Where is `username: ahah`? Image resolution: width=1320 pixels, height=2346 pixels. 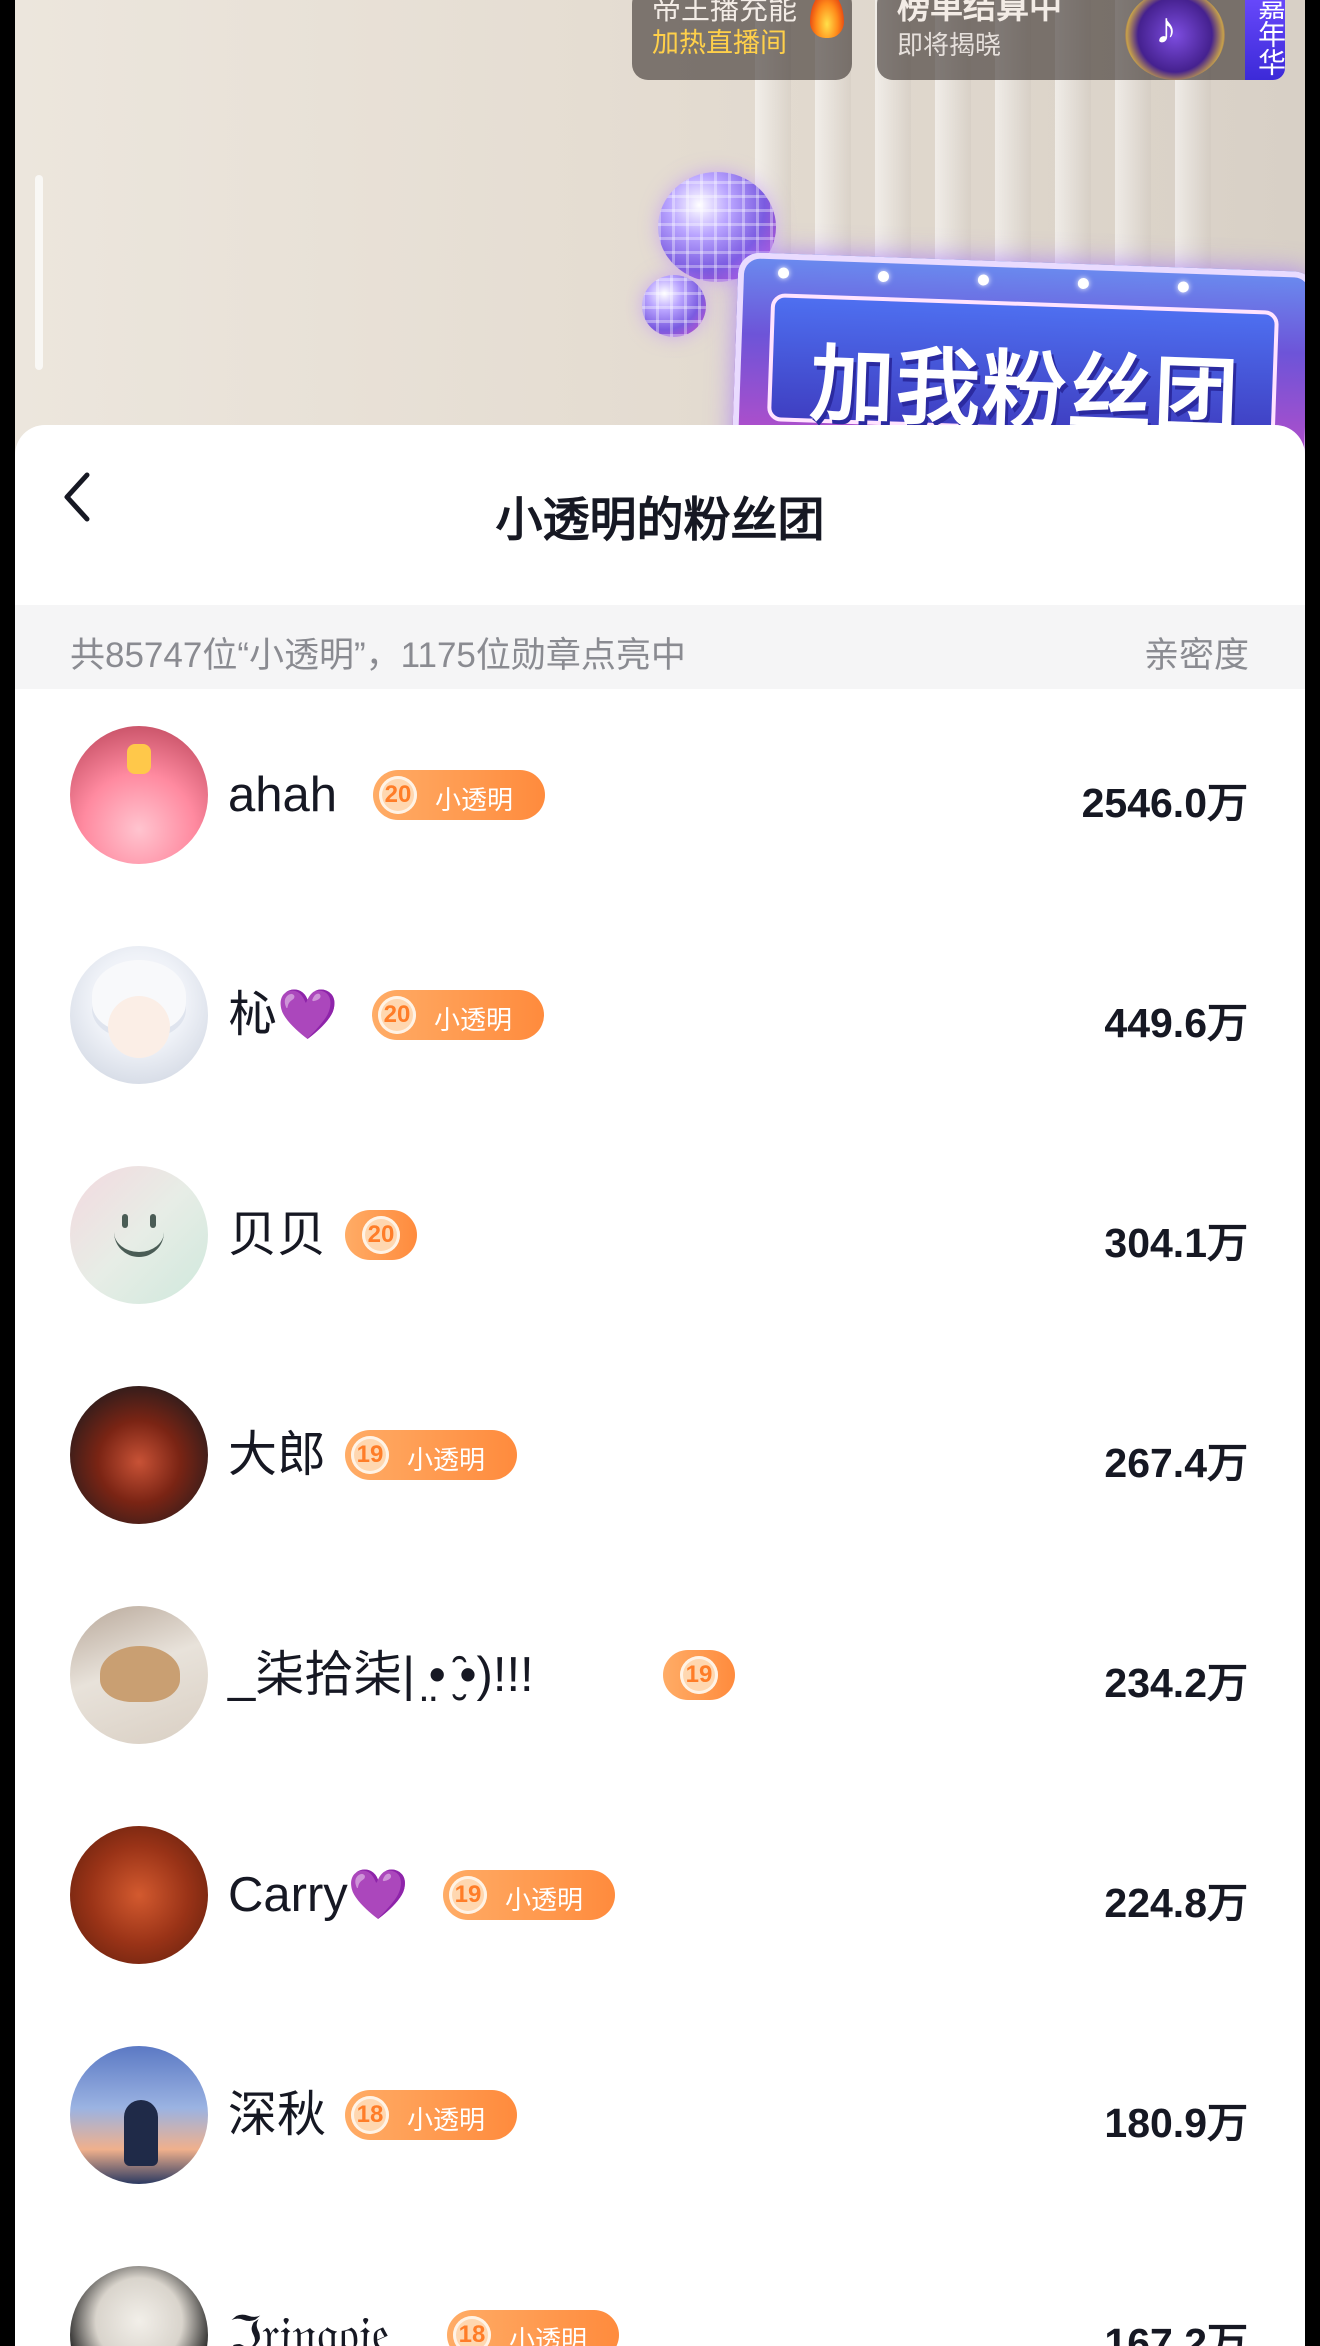
username: ahah is located at coordinates (283, 795).